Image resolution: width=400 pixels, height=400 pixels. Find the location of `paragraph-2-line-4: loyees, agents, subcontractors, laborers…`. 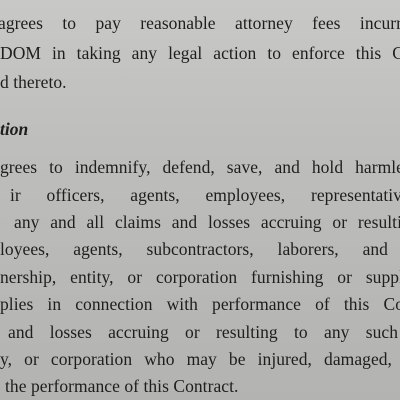

paragraph-2-line-4: loyees, agents, subcontractors, laborers… is located at coordinates (194, 249).